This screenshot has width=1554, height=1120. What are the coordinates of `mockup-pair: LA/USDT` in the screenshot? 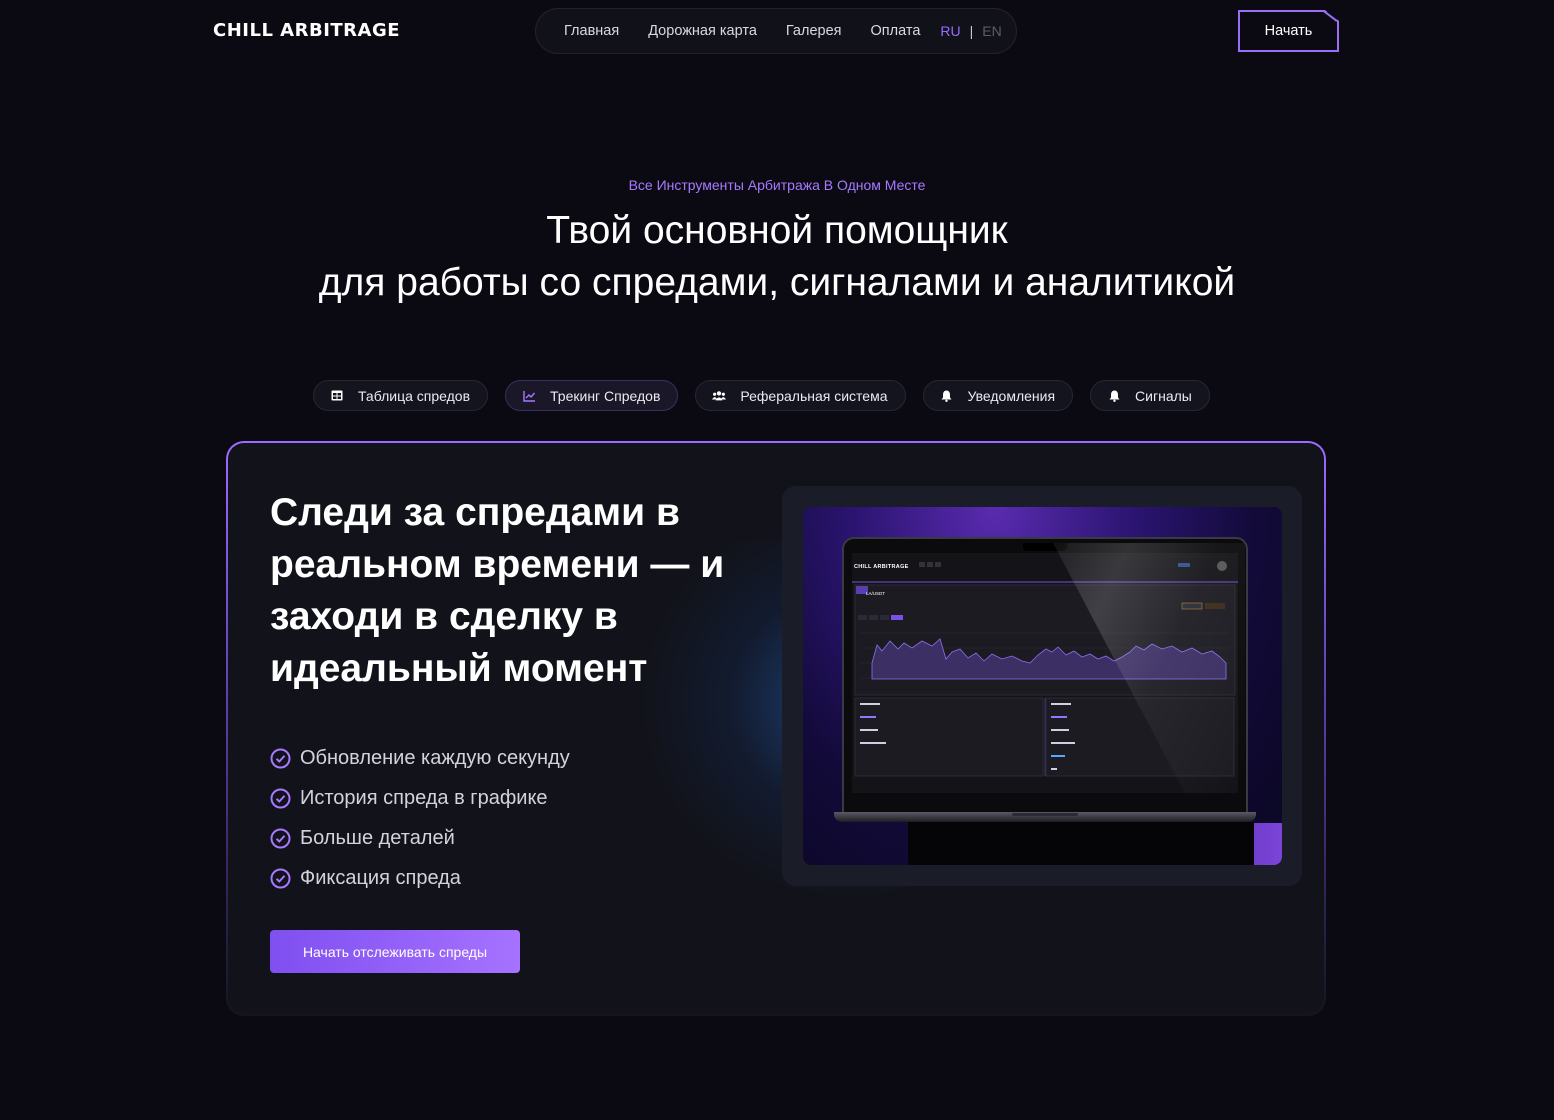 It's located at (876, 593).